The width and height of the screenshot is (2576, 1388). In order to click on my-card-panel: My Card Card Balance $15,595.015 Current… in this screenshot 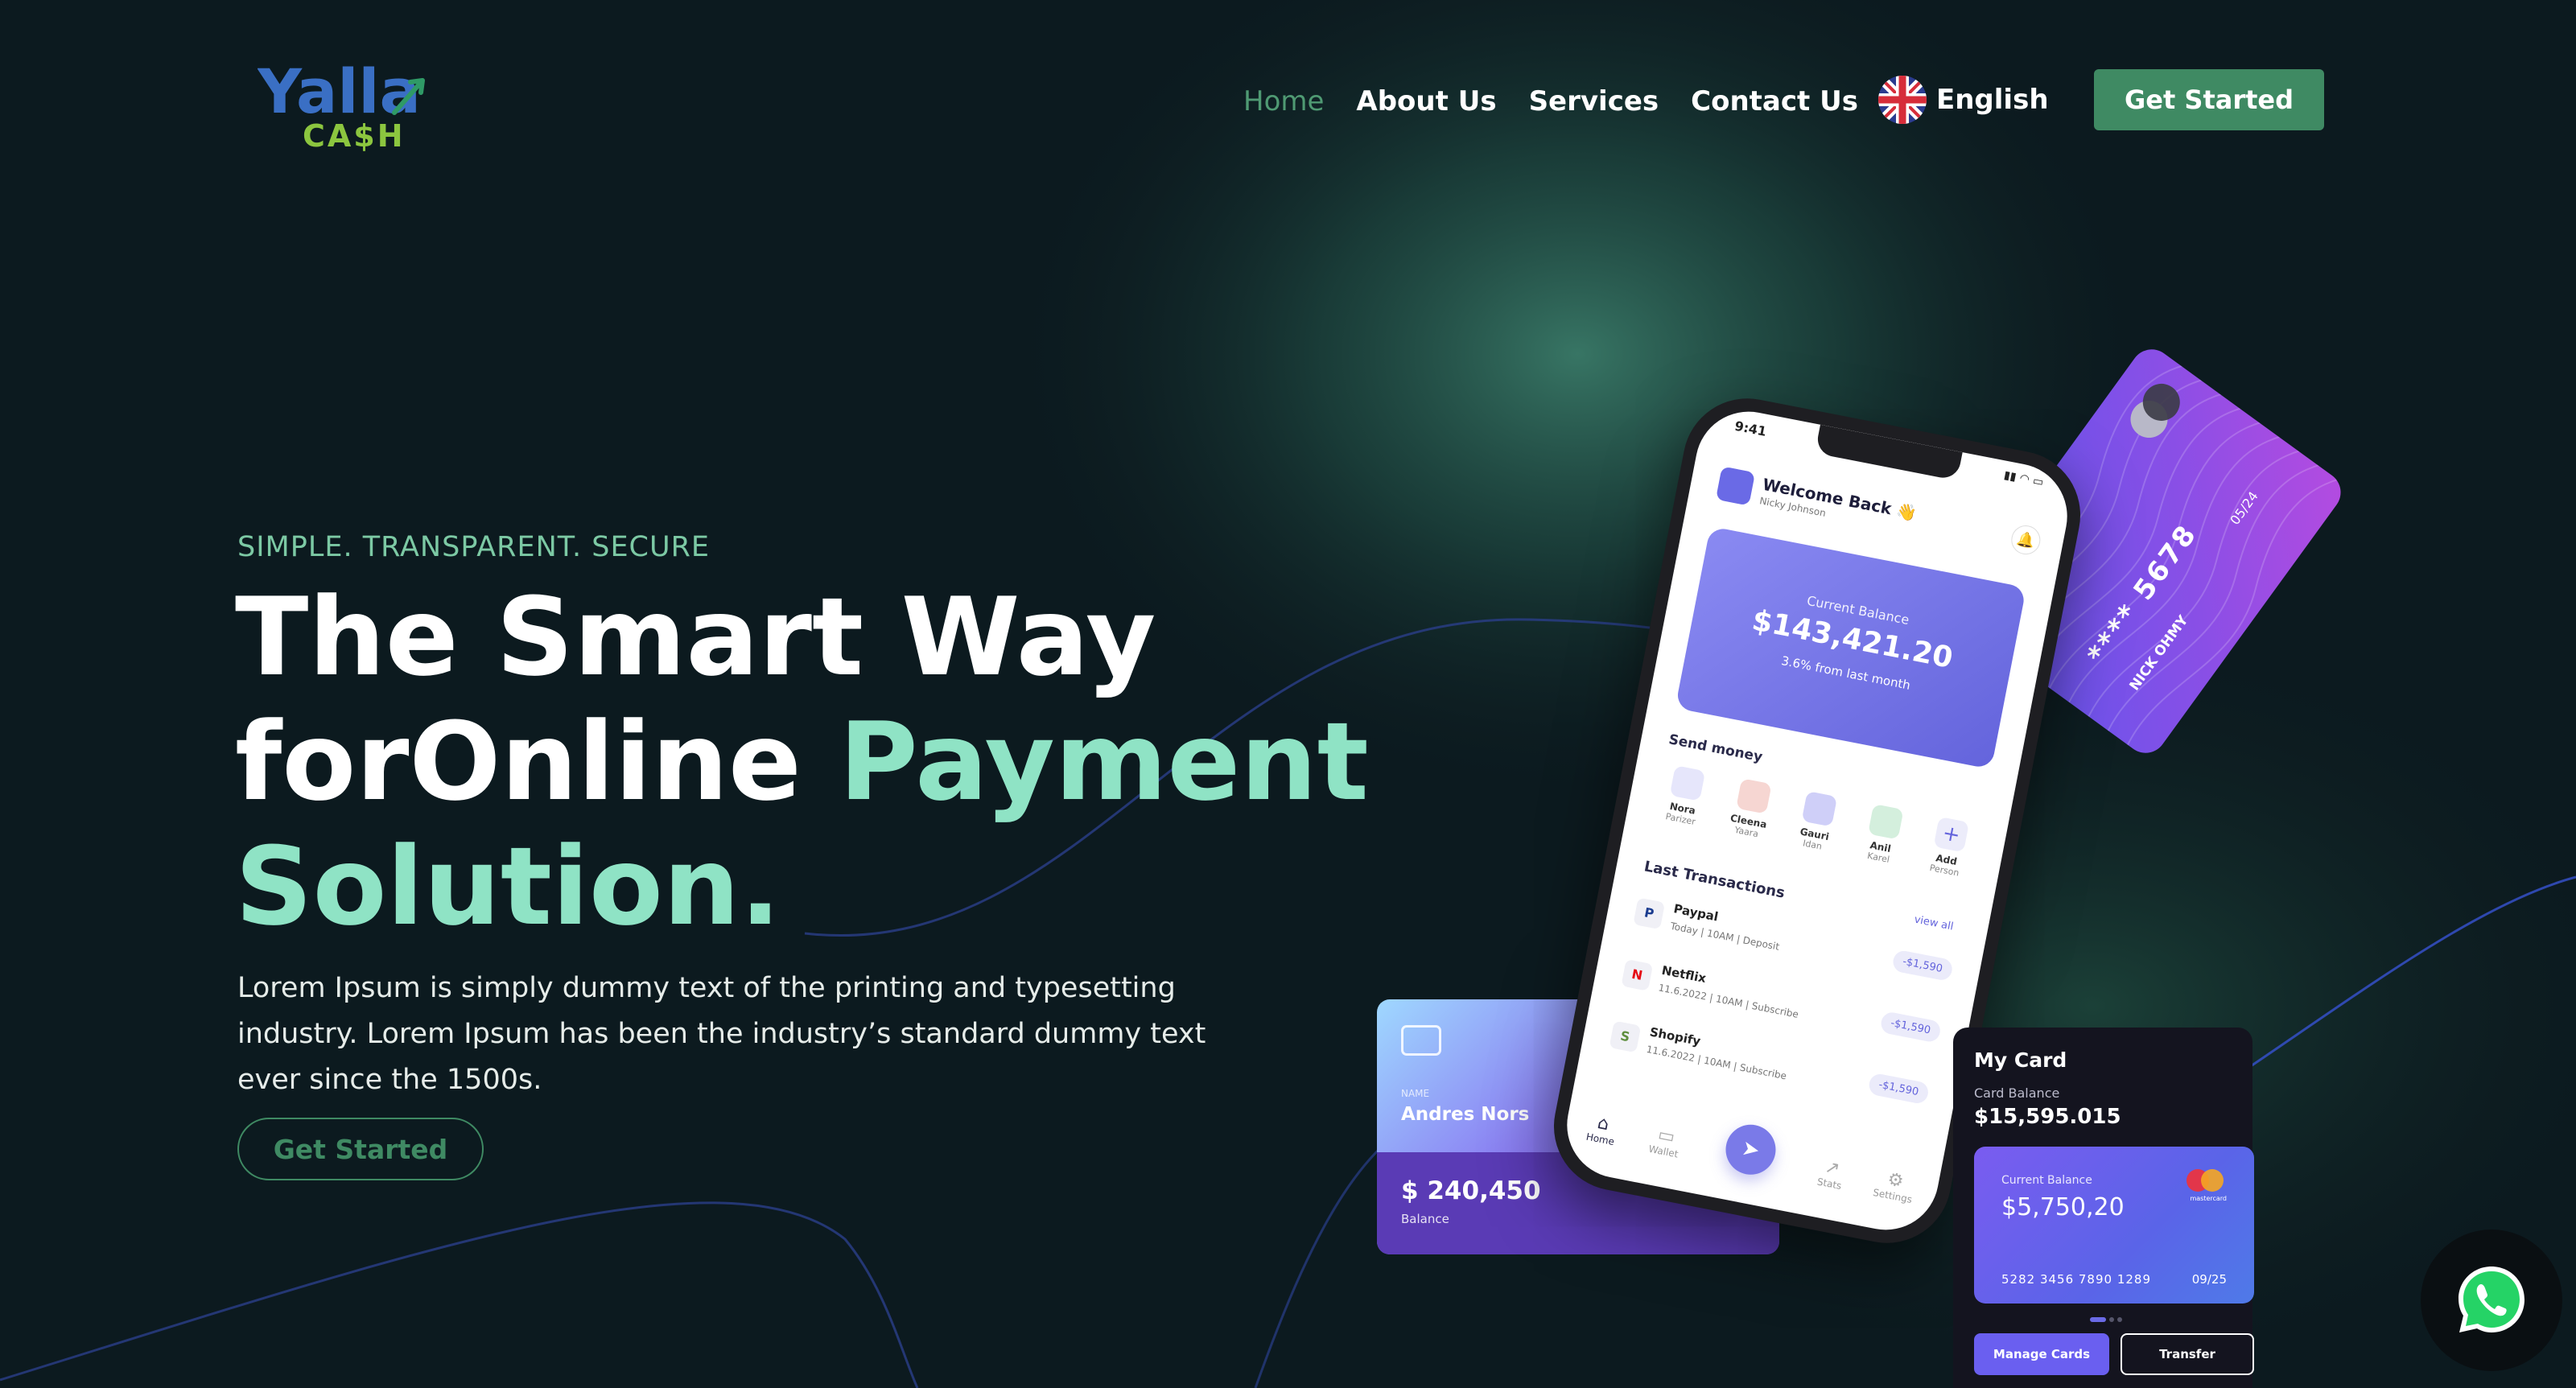, I will do `click(2103, 1208)`.